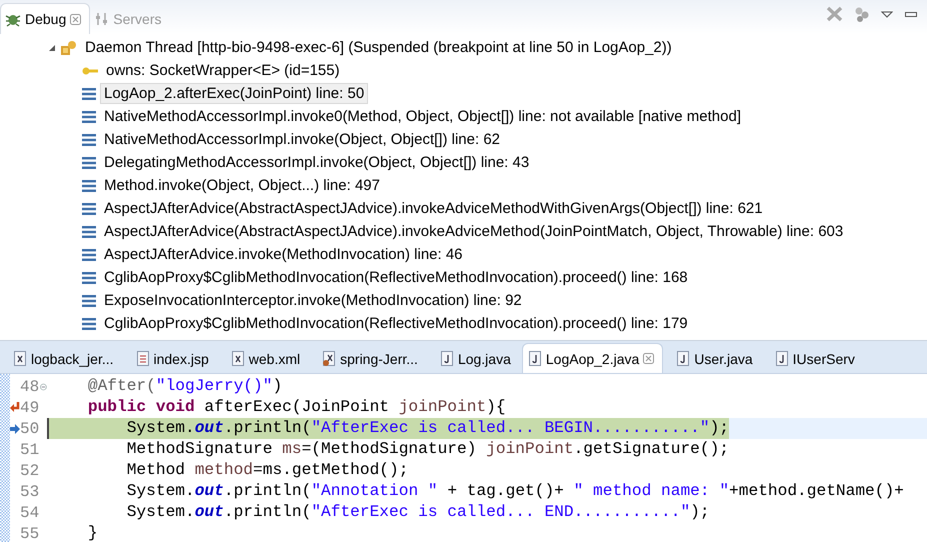 The image size is (927, 542). I want to click on stack-frame: DelegatingMethodAccessorImpl.invoke(Object, Object[]) line: 43, so click(317, 162).